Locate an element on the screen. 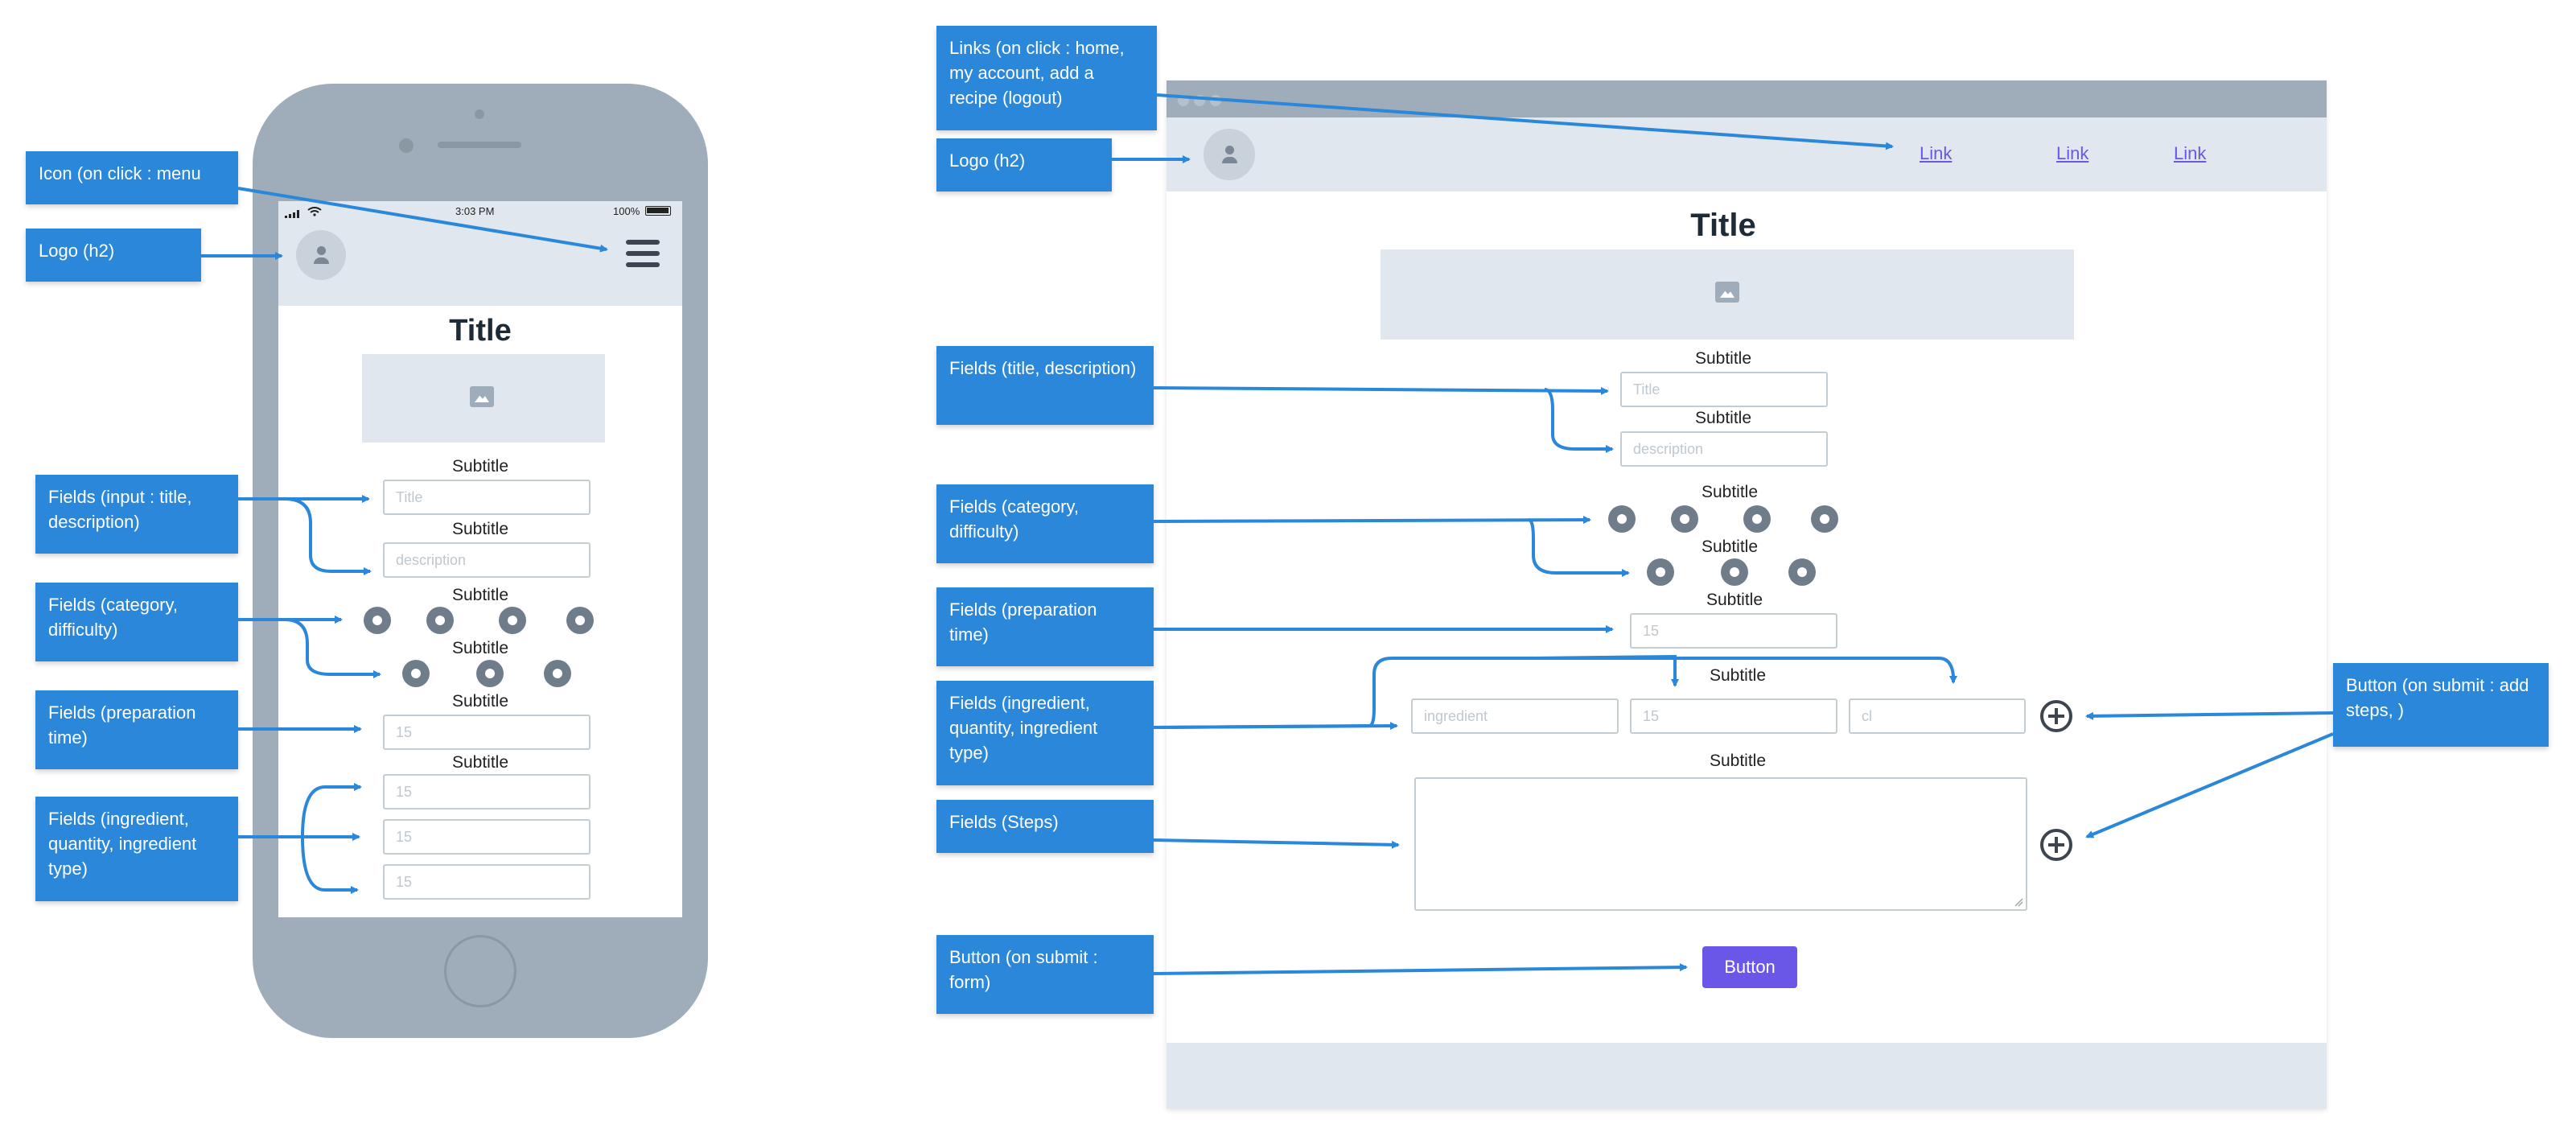 The image size is (2576, 1141). nav-link-home: Link is located at coordinates (1936, 153).